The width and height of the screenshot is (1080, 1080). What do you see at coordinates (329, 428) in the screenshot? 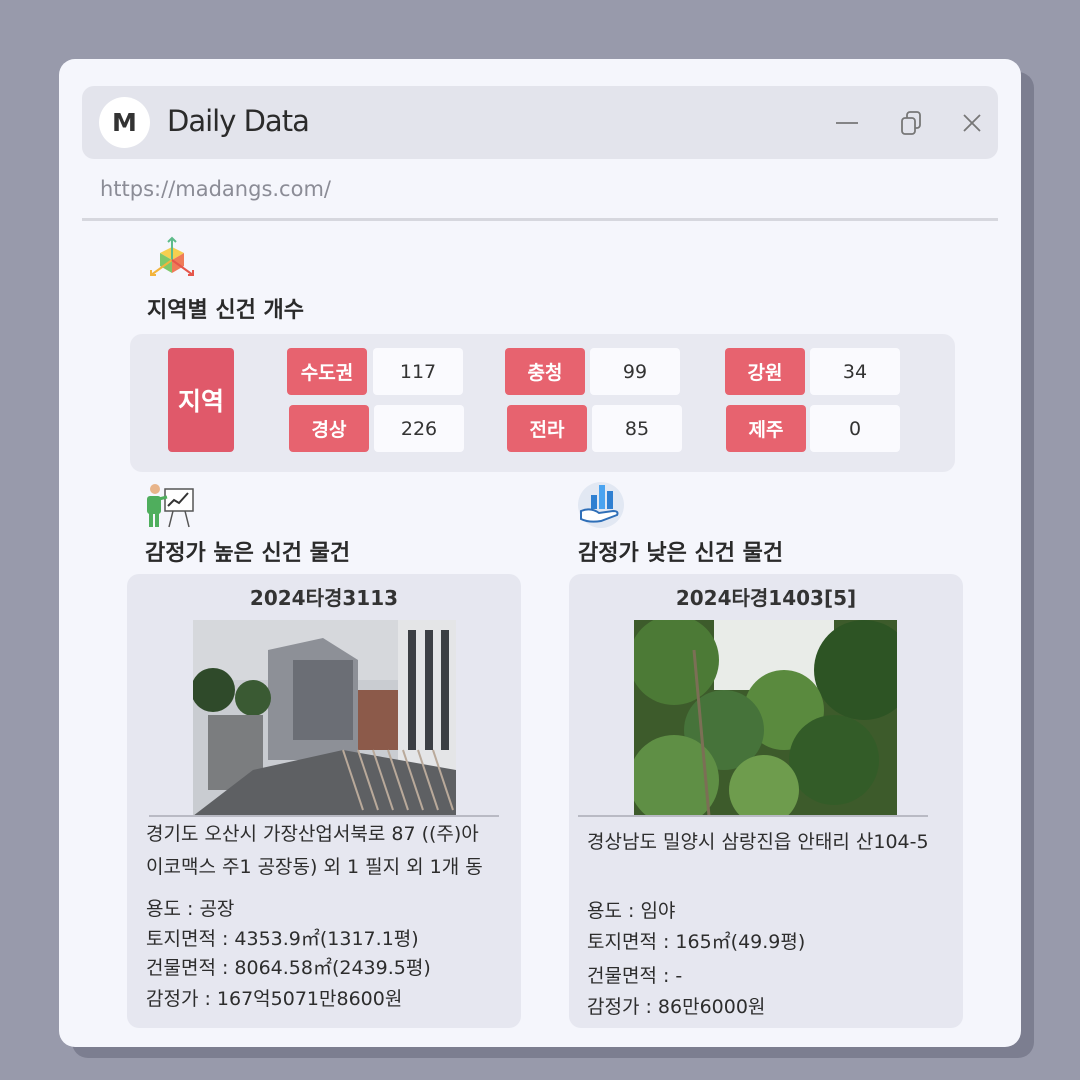
I see `region-tag-gyeongsang: 경상` at bounding box center [329, 428].